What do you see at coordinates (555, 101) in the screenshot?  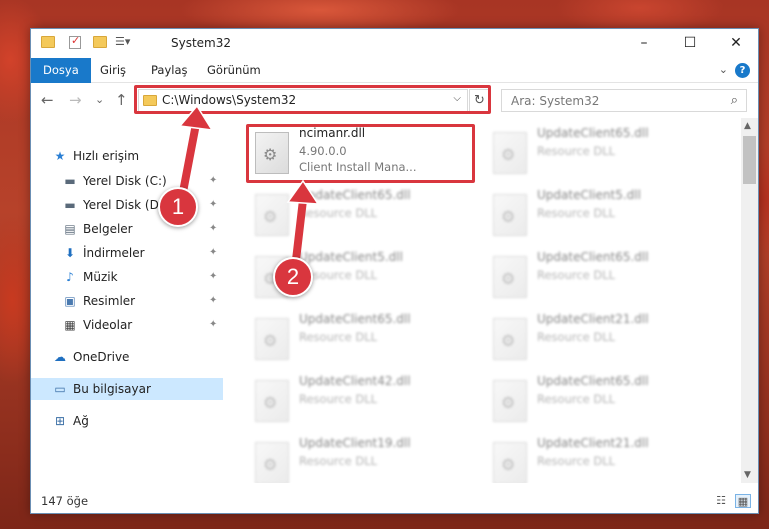 I see `search-placeholder: Ara: System32` at bounding box center [555, 101].